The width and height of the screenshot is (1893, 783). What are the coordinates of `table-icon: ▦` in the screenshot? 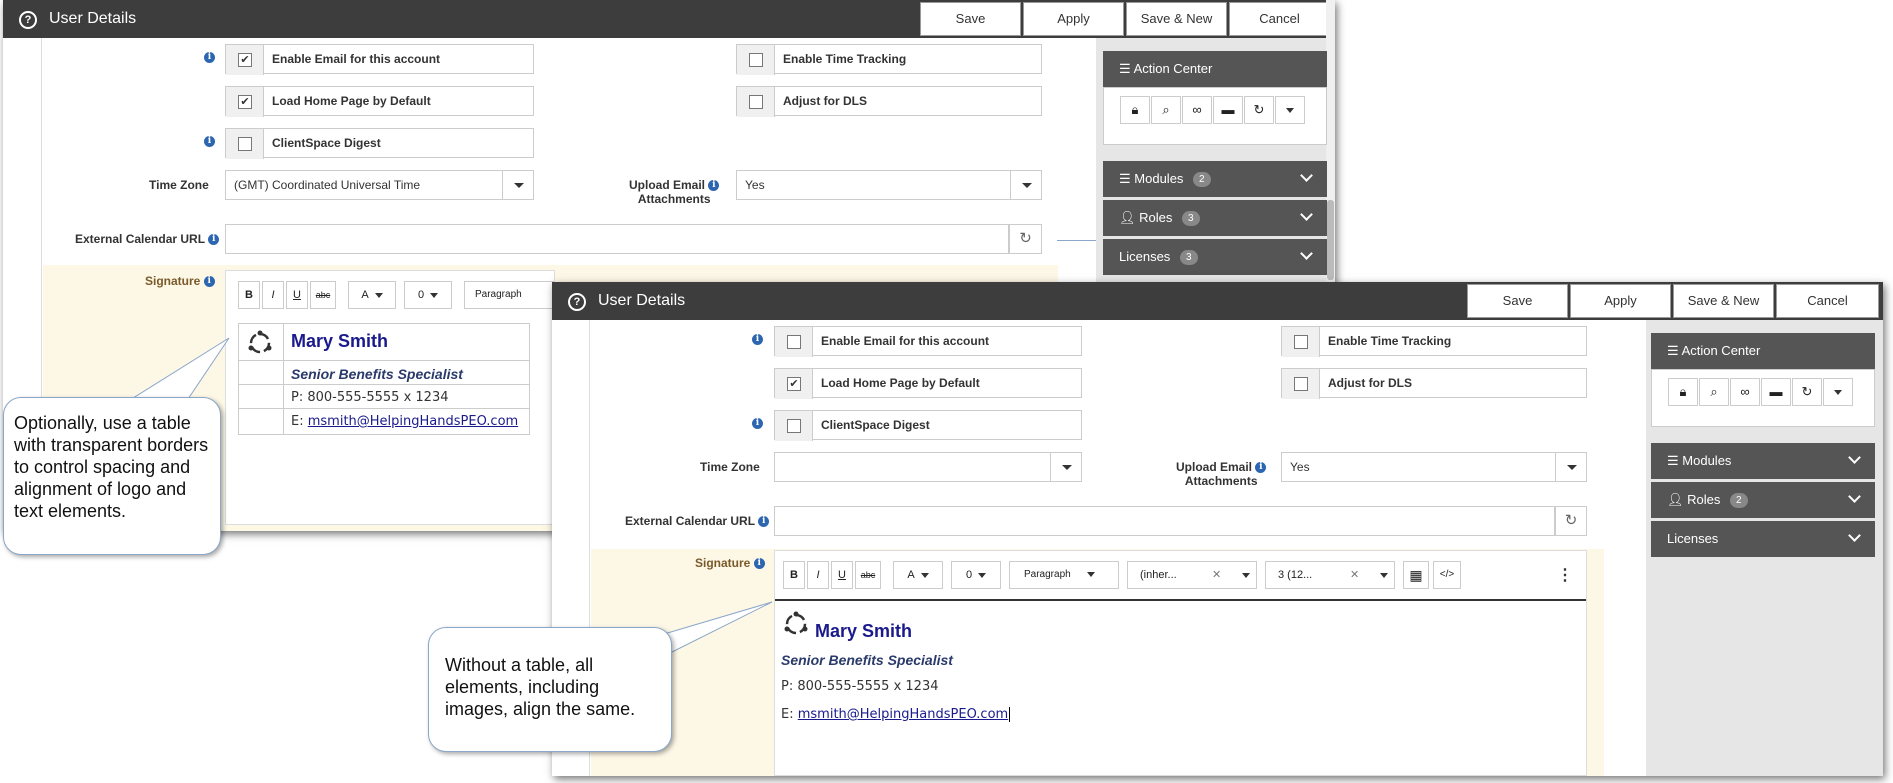 It's located at (1416, 575).